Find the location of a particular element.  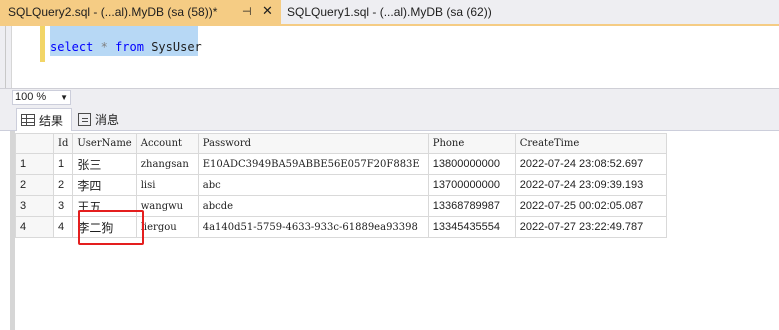

corner-cell is located at coordinates (34, 143).